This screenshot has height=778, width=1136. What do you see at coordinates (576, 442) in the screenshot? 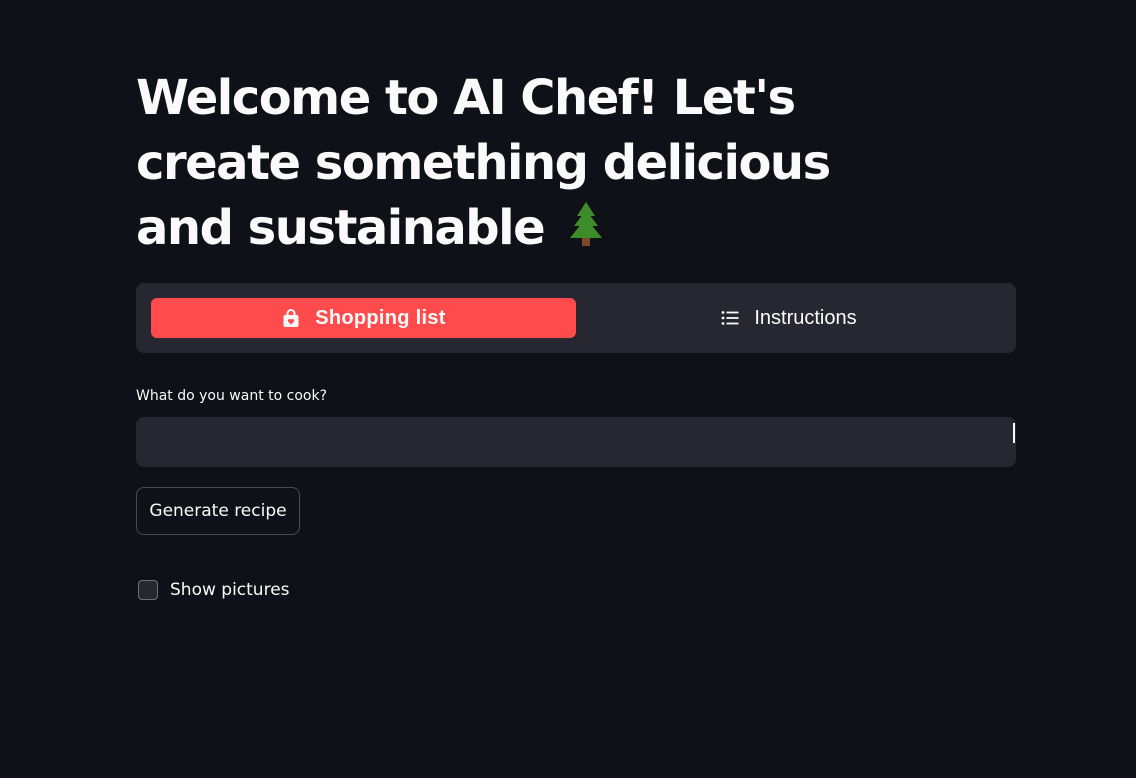
I see `recipe-input` at bounding box center [576, 442].